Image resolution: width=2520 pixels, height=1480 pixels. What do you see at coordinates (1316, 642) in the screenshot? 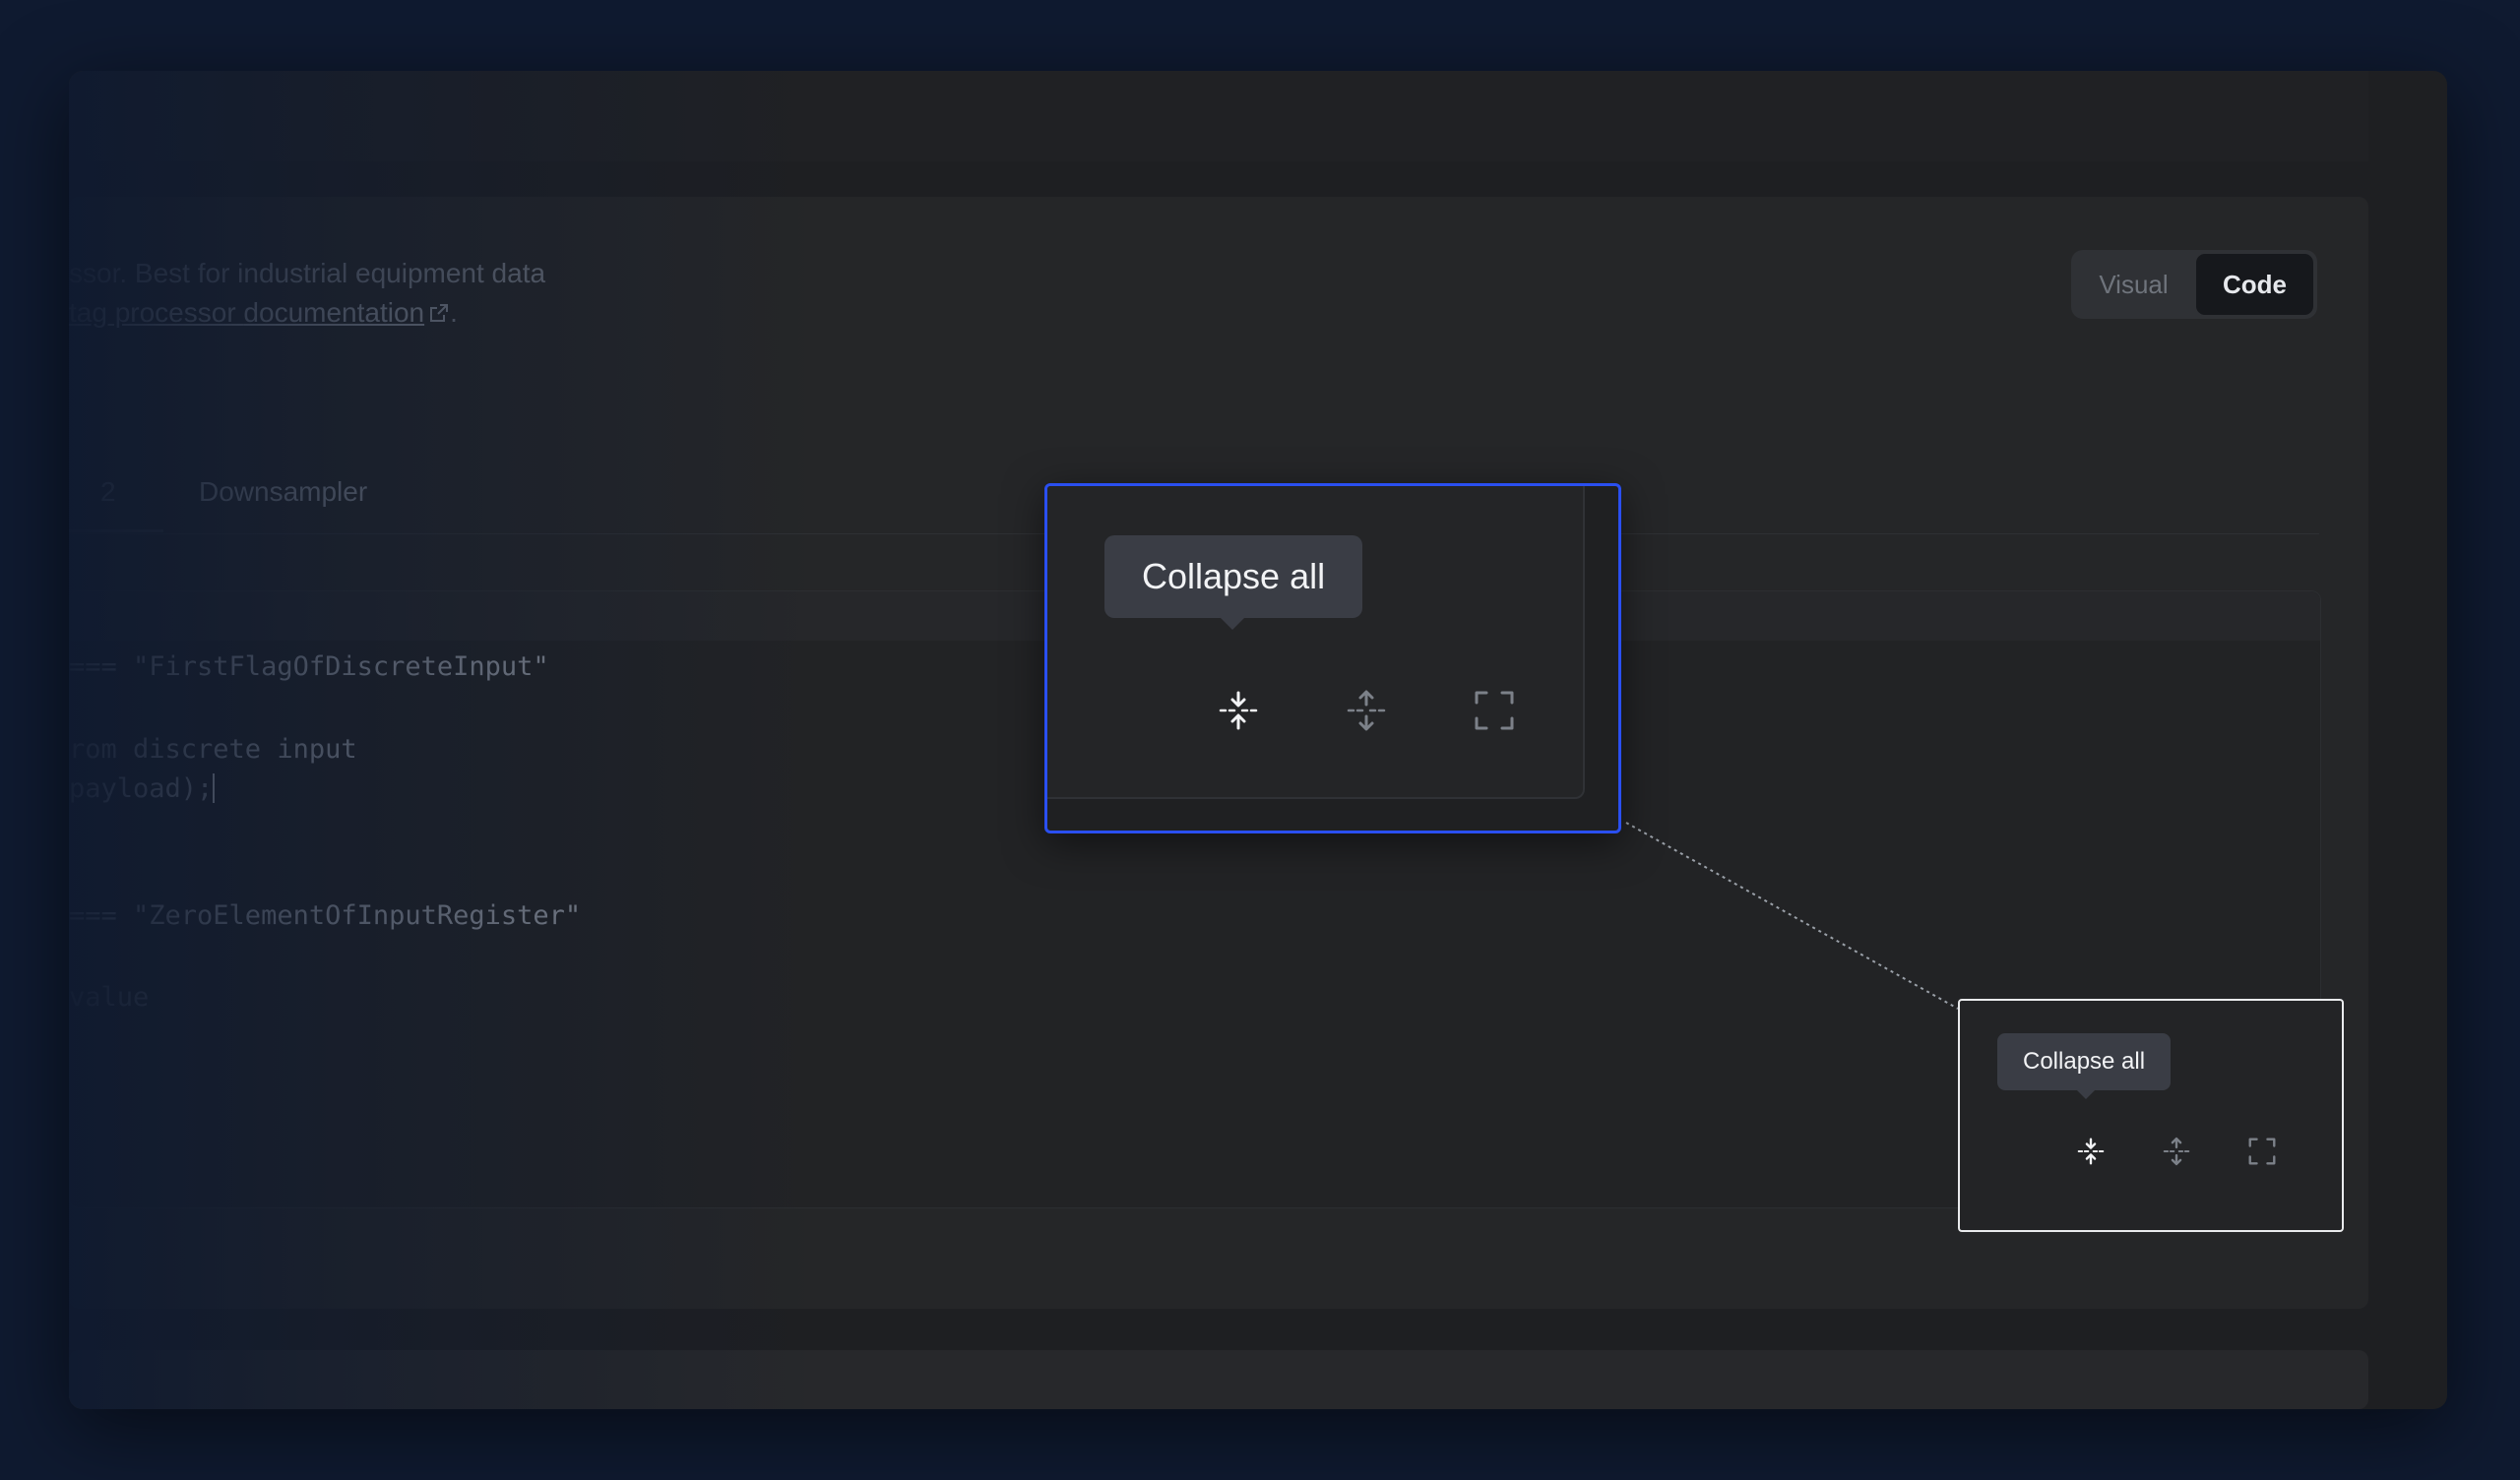
I see `zoom-toolbar-area` at bounding box center [1316, 642].